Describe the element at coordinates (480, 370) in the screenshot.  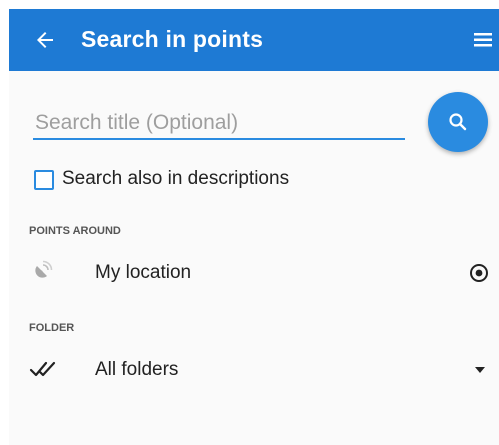
I see `dropdown-arrow-icon` at that location.